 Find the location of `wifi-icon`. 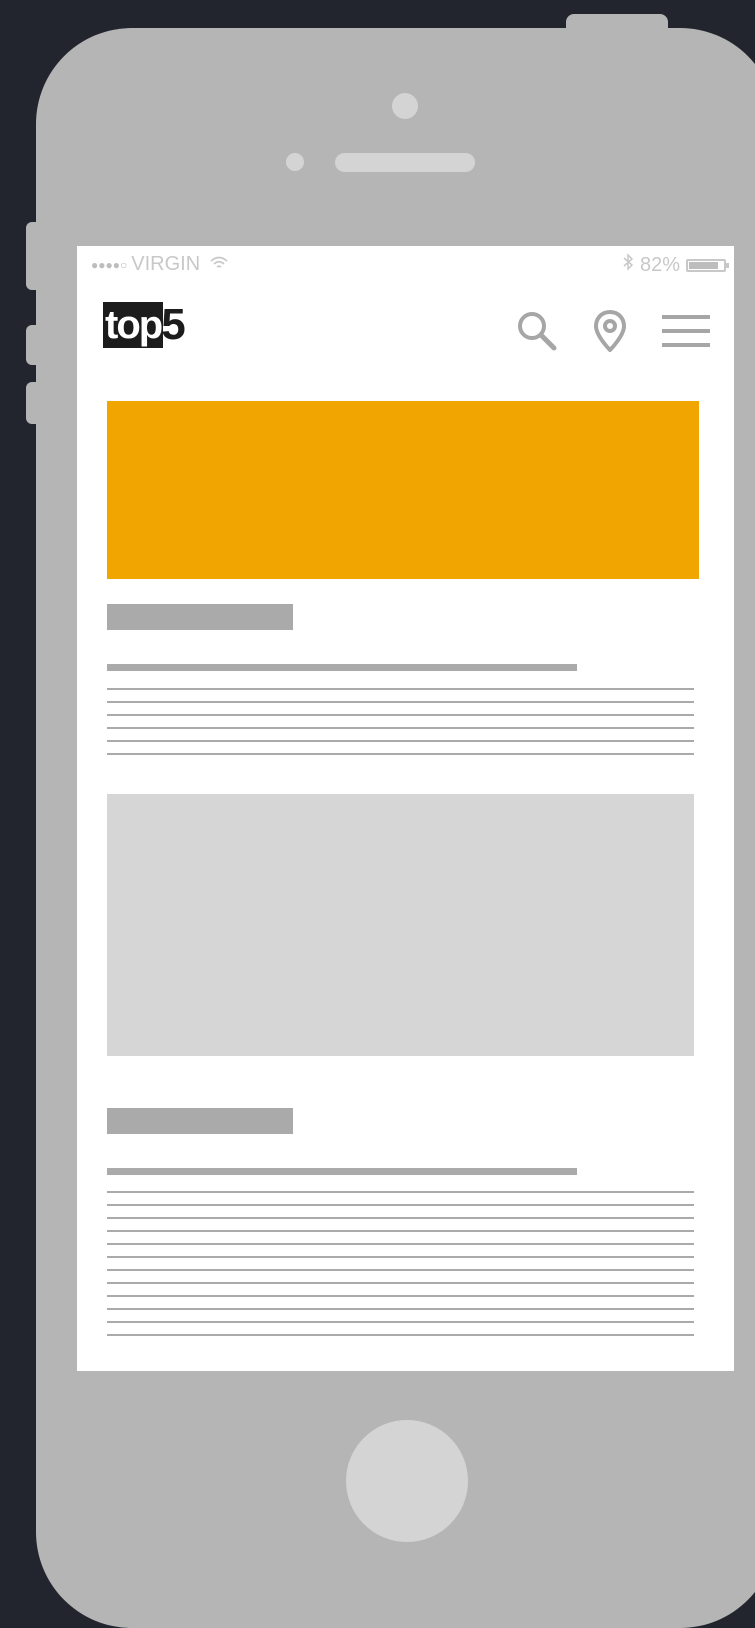

wifi-icon is located at coordinates (219, 264).